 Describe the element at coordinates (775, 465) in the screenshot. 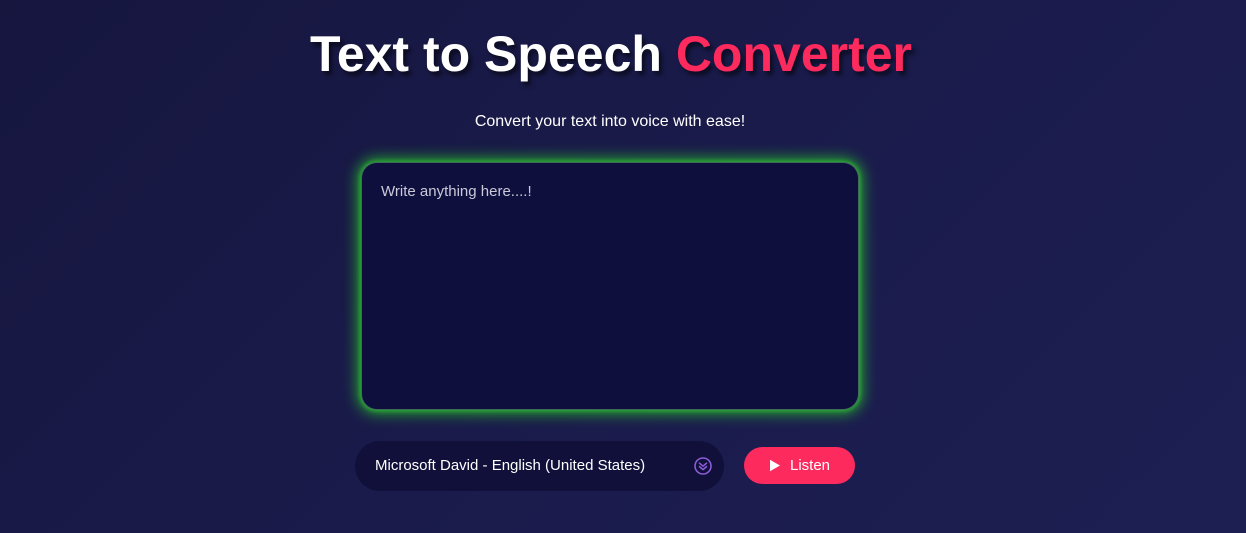

I see `play-icon` at that location.